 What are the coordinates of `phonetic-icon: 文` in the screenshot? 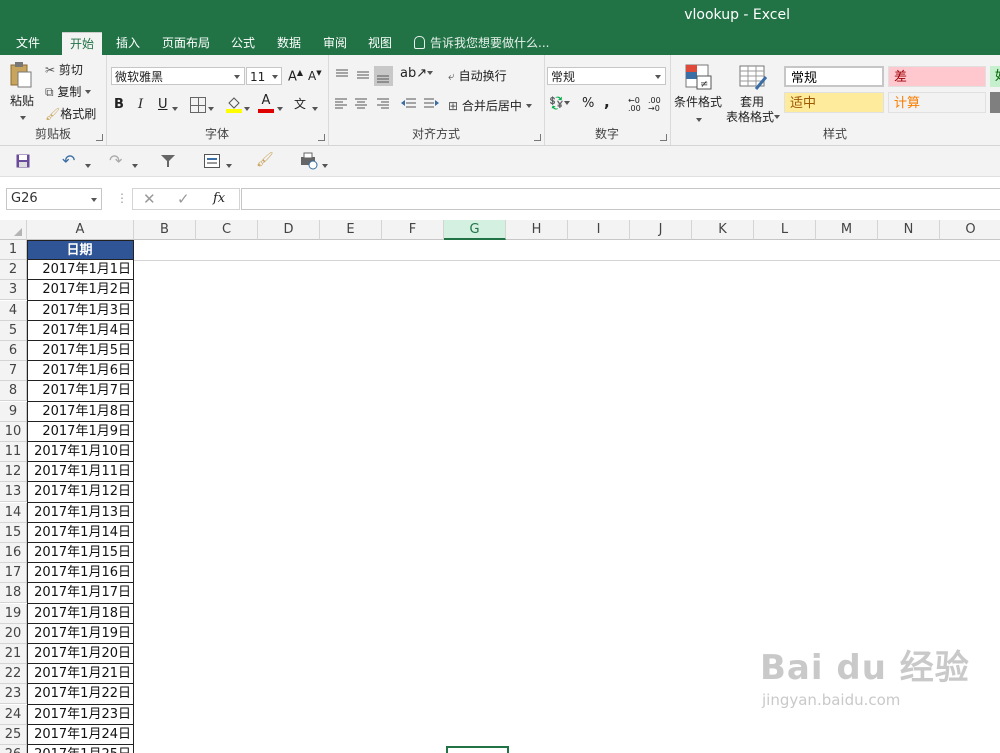 It's located at (300, 103).